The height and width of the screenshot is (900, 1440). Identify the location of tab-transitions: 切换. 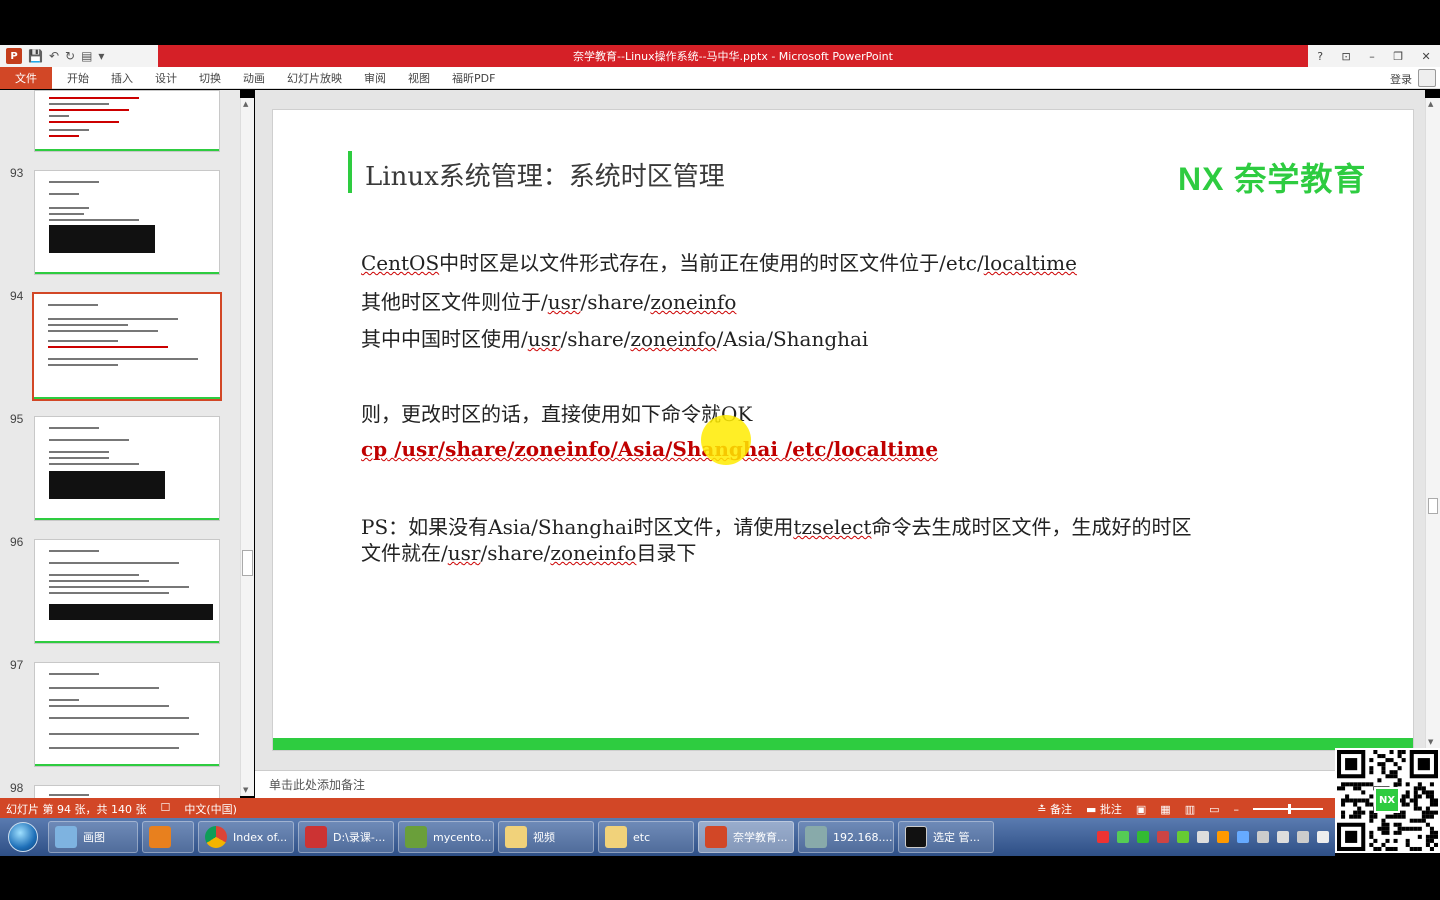
(210, 78).